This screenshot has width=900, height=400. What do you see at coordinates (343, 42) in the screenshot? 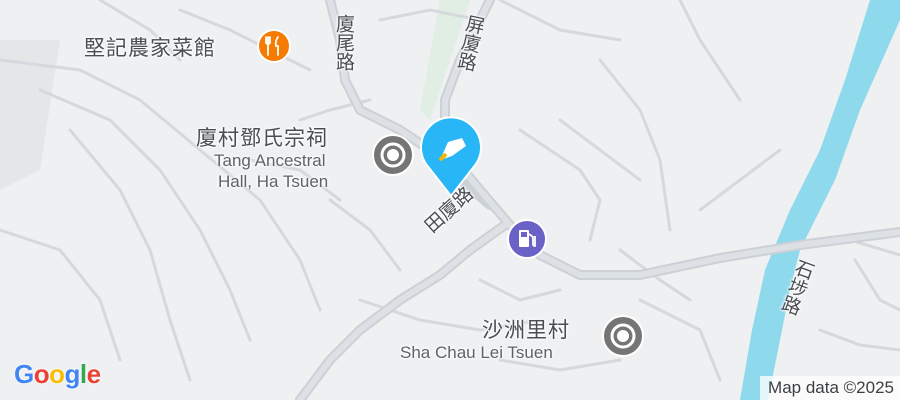
I see `road-label-ha-mei-road: 廈尾路` at bounding box center [343, 42].